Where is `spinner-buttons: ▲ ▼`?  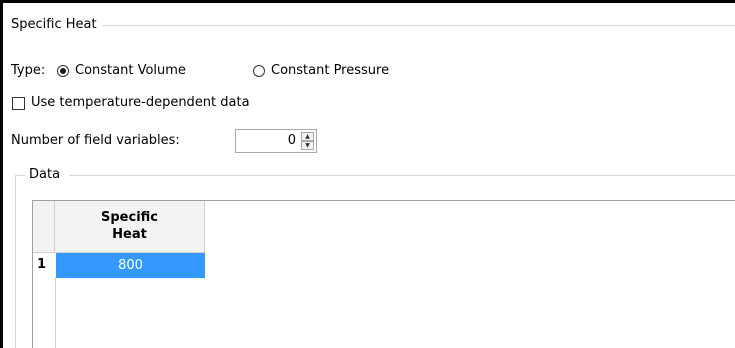
spinner-buttons: ▲ ▼ is located at coordinates (307, 141).